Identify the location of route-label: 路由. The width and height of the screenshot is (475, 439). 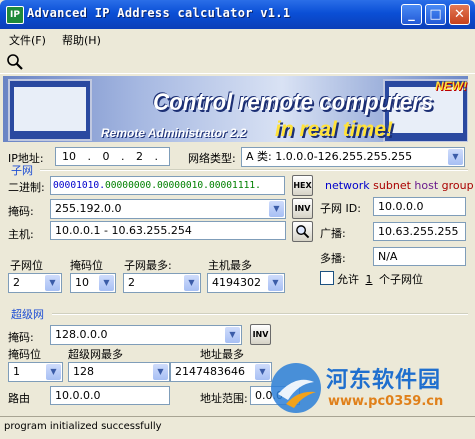
(19, 398).